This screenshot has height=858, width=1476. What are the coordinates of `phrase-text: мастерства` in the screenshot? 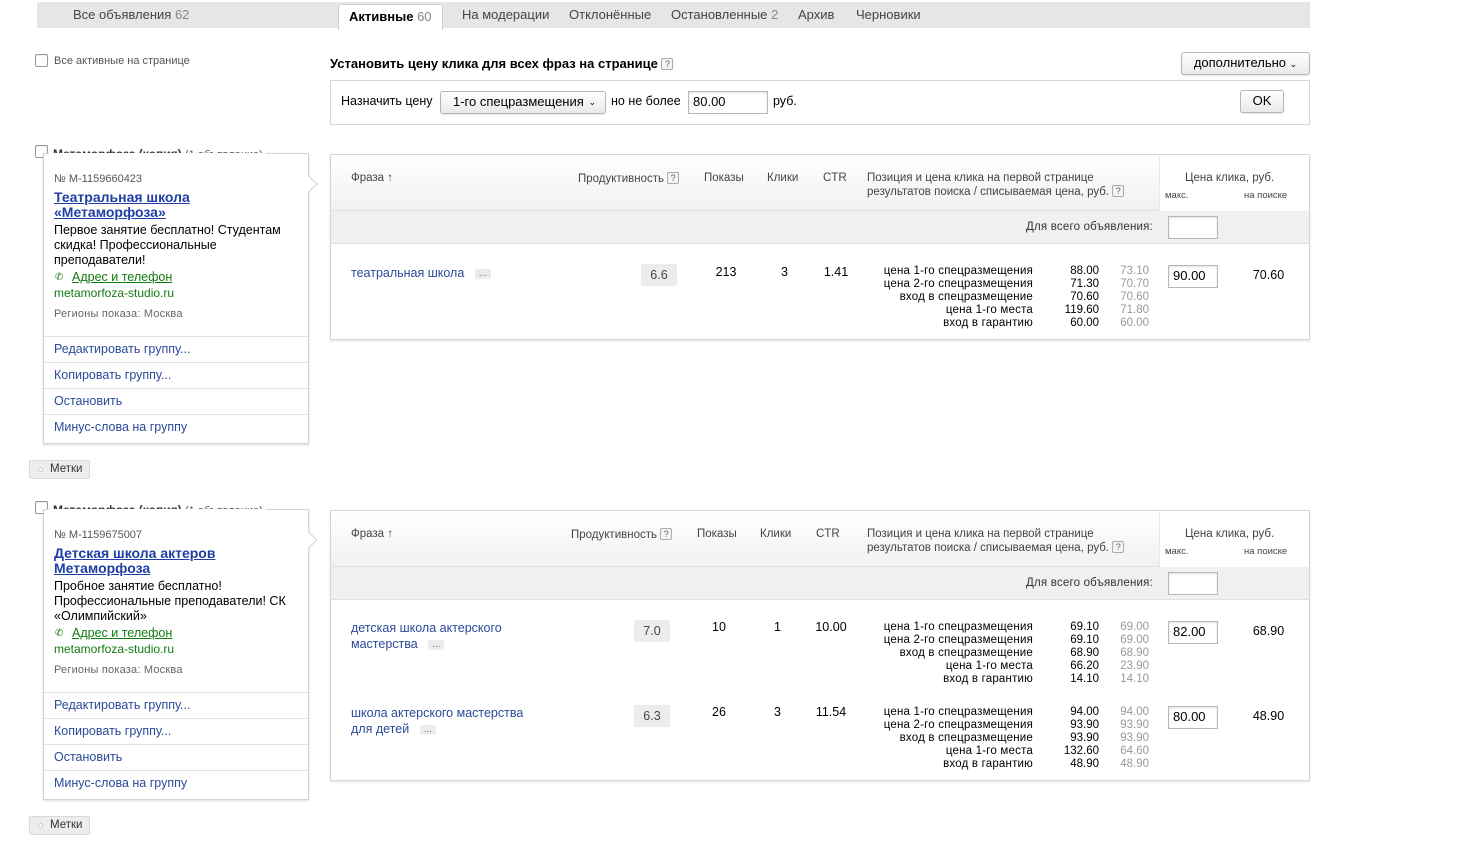 It's located at (384, 644).